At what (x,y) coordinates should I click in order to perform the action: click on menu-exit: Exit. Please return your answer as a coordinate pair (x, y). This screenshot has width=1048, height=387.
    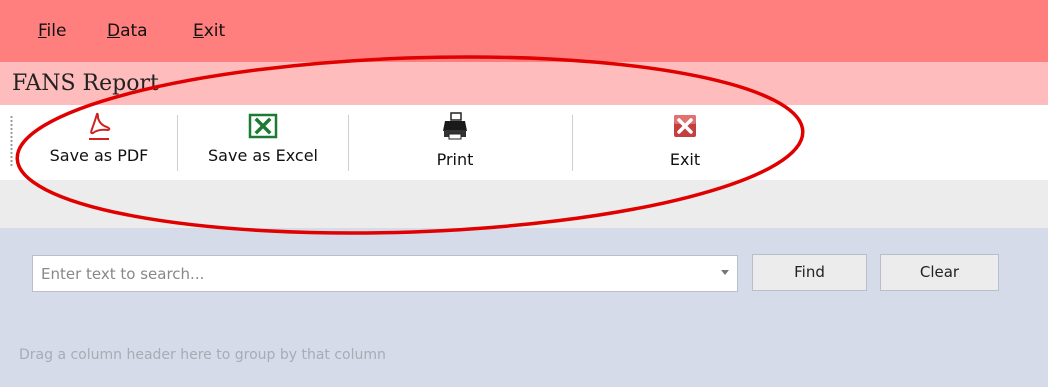
    Looking at the image, I should click on (209, 31).